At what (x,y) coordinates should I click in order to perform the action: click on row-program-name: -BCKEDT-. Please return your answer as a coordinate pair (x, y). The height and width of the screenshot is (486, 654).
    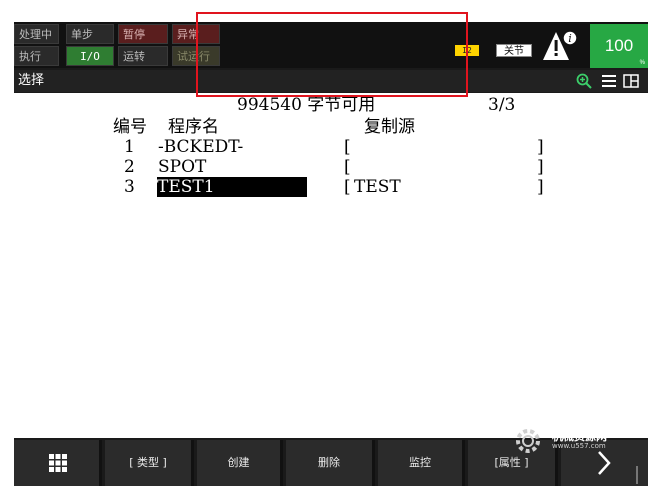
    Looking at the image, I should click on (201, 147).